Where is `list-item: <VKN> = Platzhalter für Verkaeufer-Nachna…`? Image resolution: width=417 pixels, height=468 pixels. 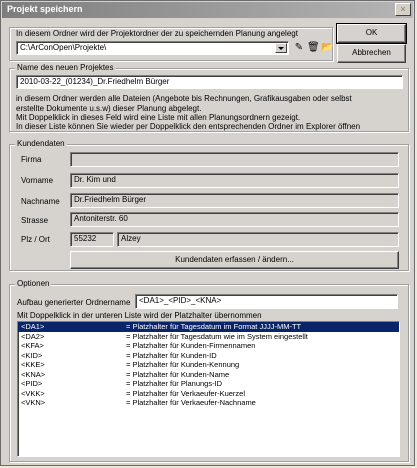 list-item: <VKN> = Platzhalter für Verkaeufer-Nachna… is located at coordinates (208, 403).